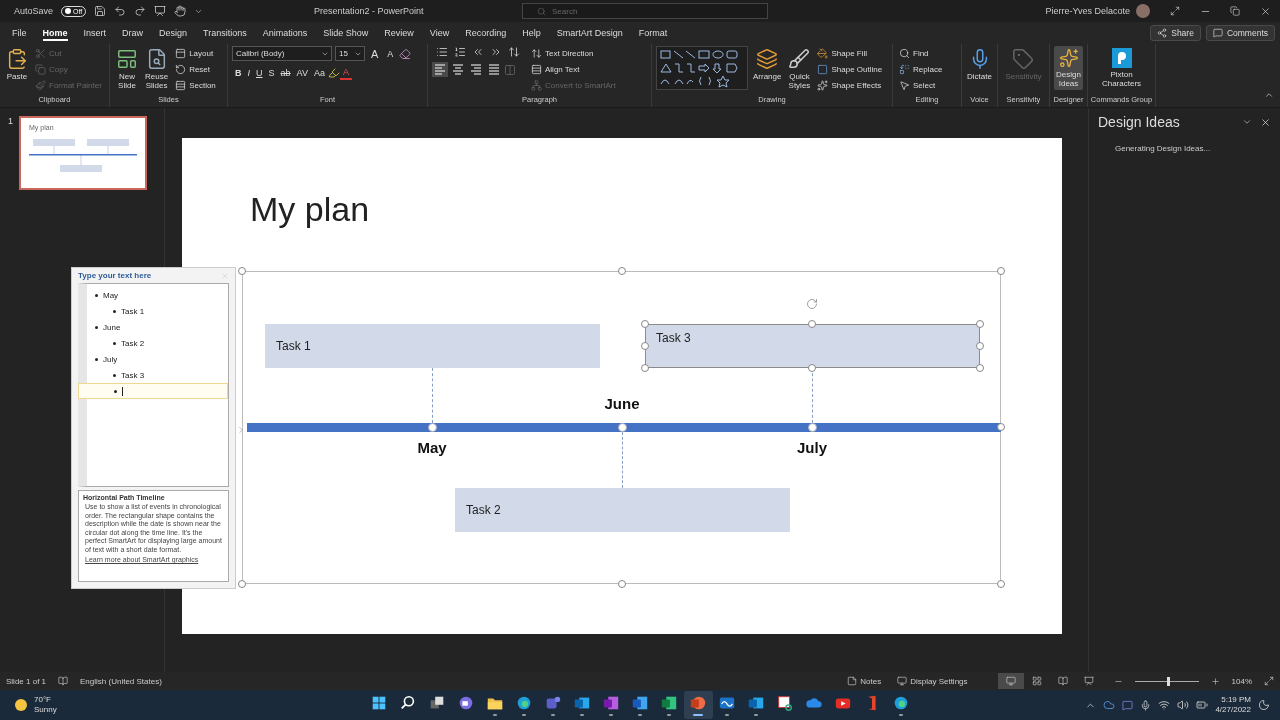 The image size is (1280, 720). I want to click on paste-button: Paste, so click(17, 65).